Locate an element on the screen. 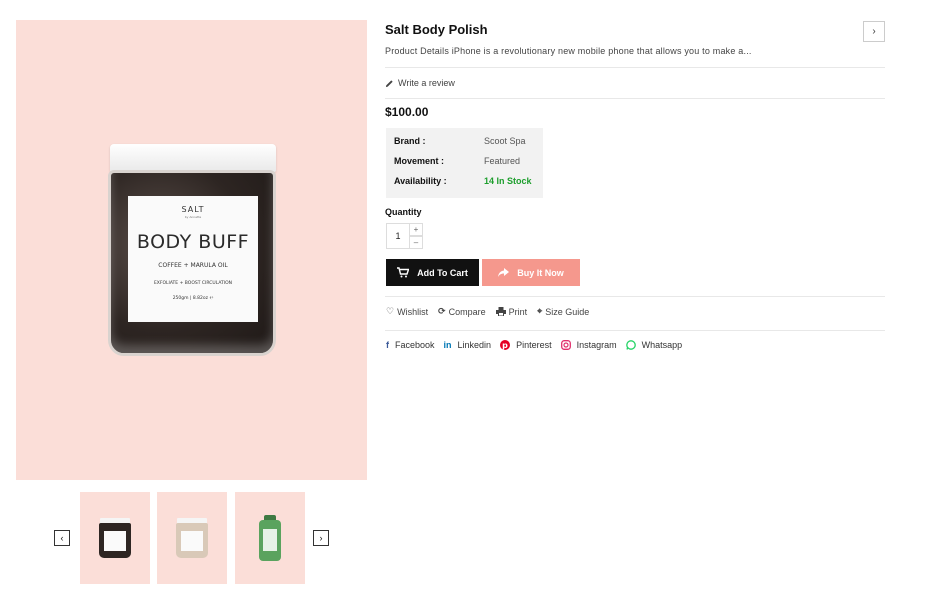 This screenshot has width=930, height=600. compare-icon: ⟳ is located at coordinates (442, 311).